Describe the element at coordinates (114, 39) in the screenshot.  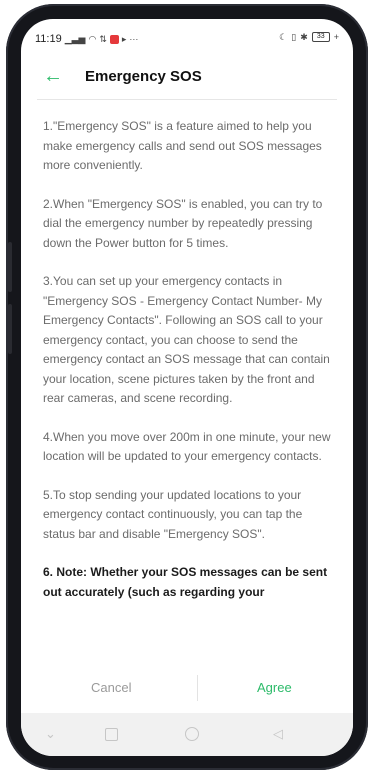
I see `notification-red-icon` at that location.